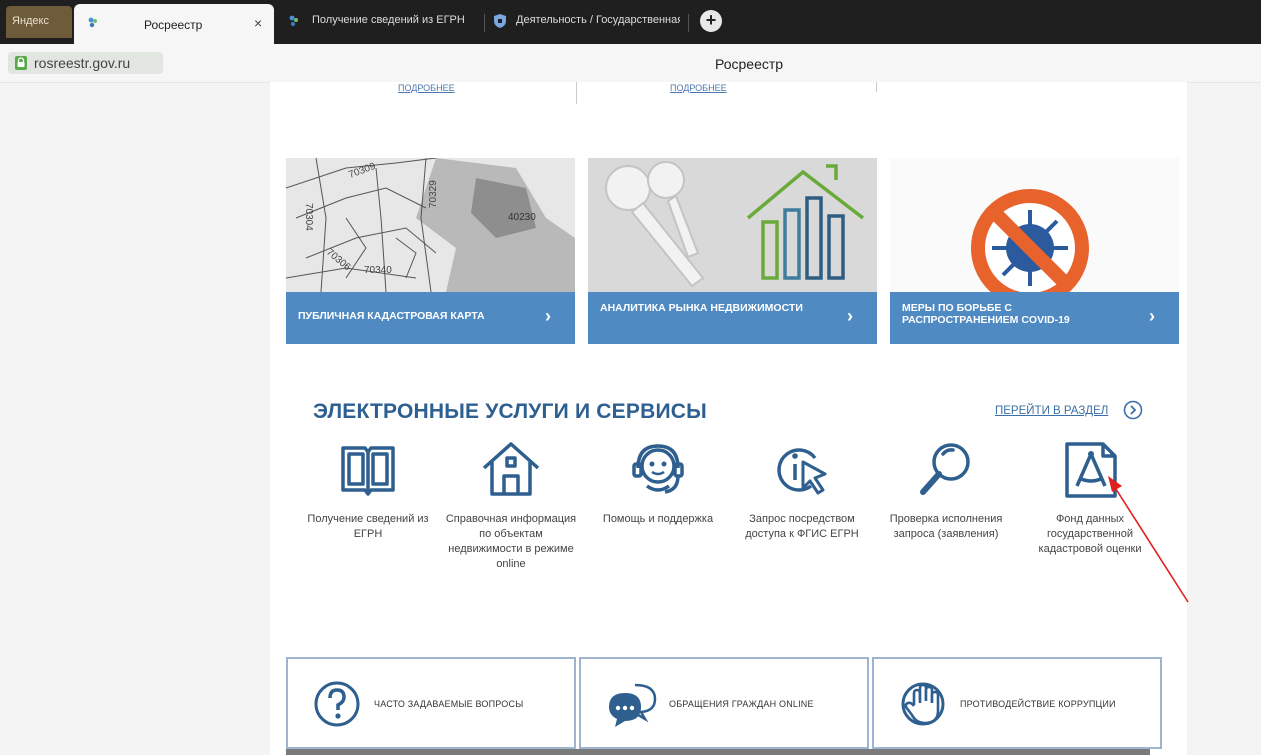 The height and width of the screenshot is (755, 1261). Describe the element at coordinates (1034, 225) in the screenshot. I see `no-virus-icon` at that location.